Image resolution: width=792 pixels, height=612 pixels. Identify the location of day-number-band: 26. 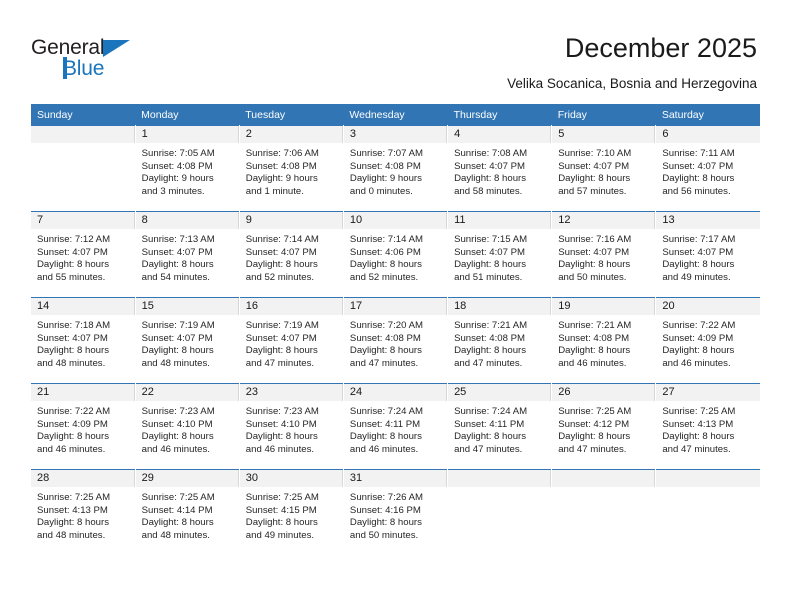
(604, 392).